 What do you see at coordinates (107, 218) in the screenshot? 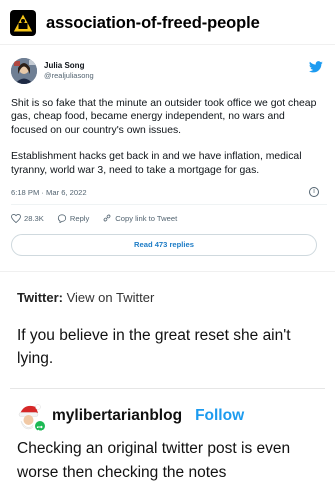
I see `link-icon` at bounding box center [107, 218].